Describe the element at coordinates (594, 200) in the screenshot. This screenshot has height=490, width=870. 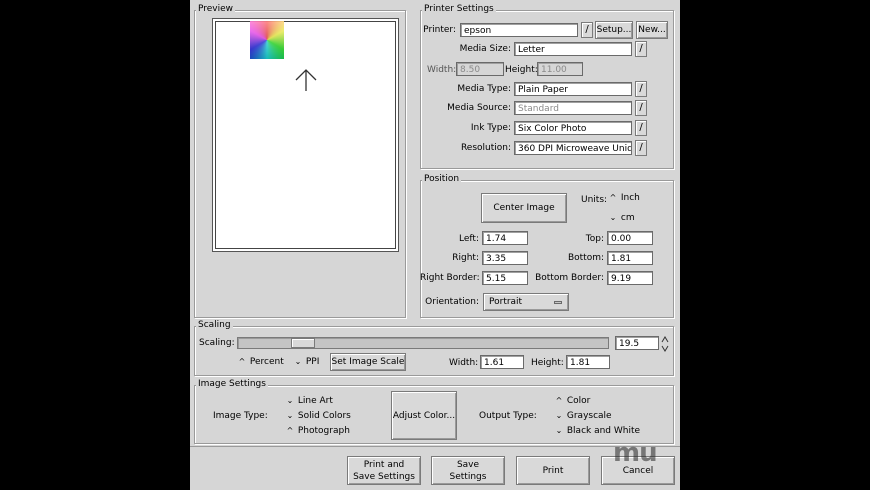
I see `units-label: Units:` at that location.